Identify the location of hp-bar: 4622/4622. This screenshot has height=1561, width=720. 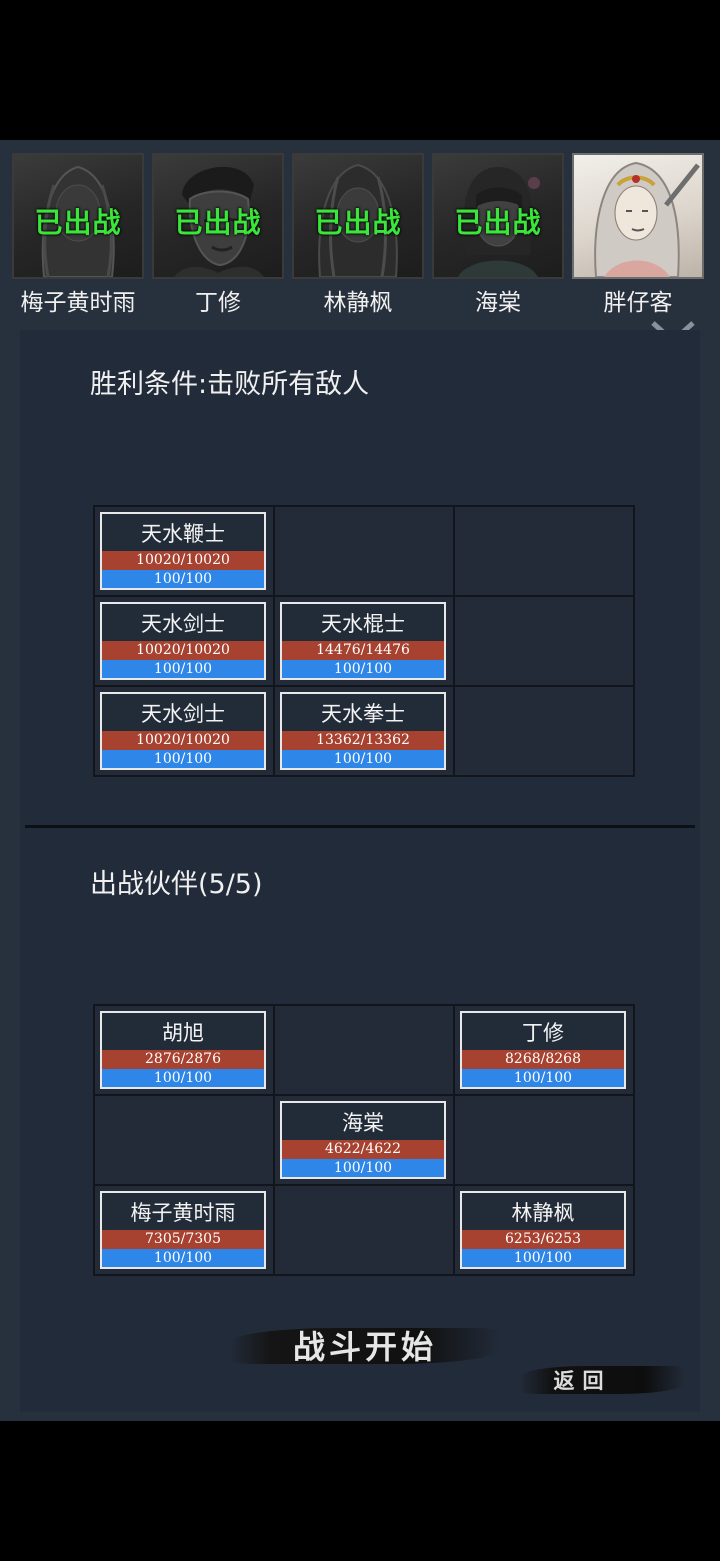
(363, 1149).